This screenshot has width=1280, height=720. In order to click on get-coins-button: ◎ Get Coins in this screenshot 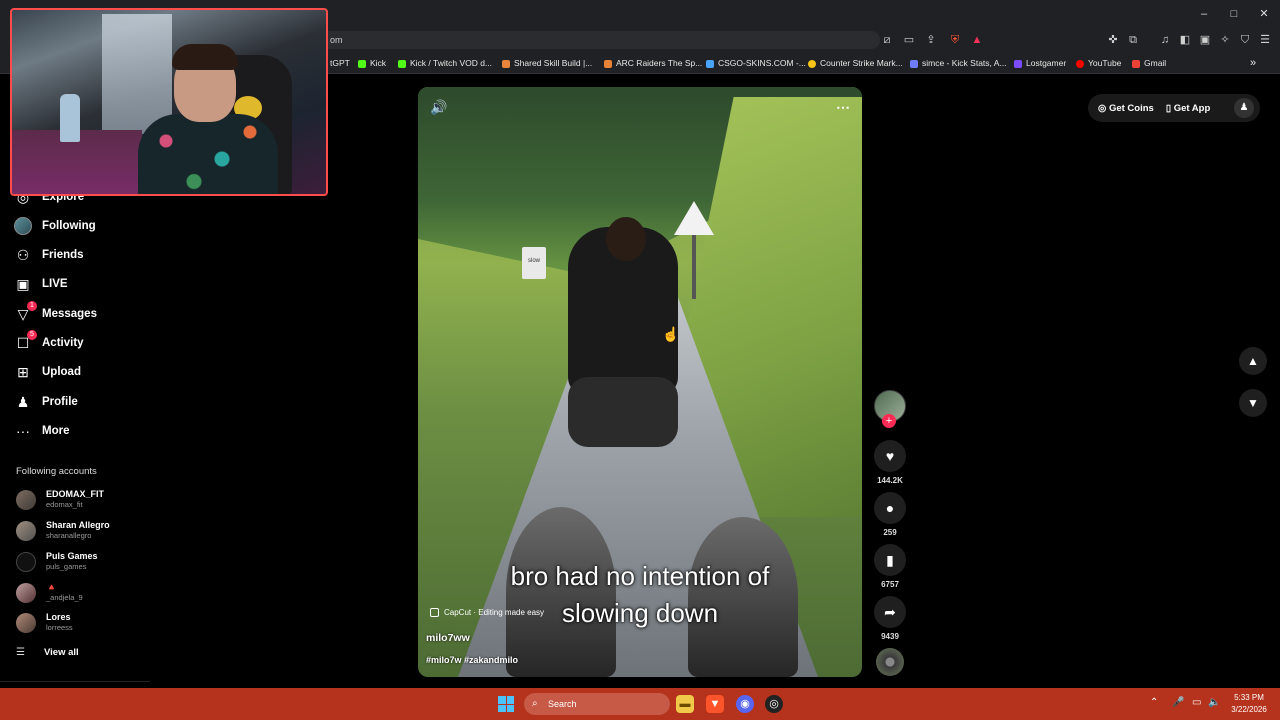, I will do `click(1126, 108)`.